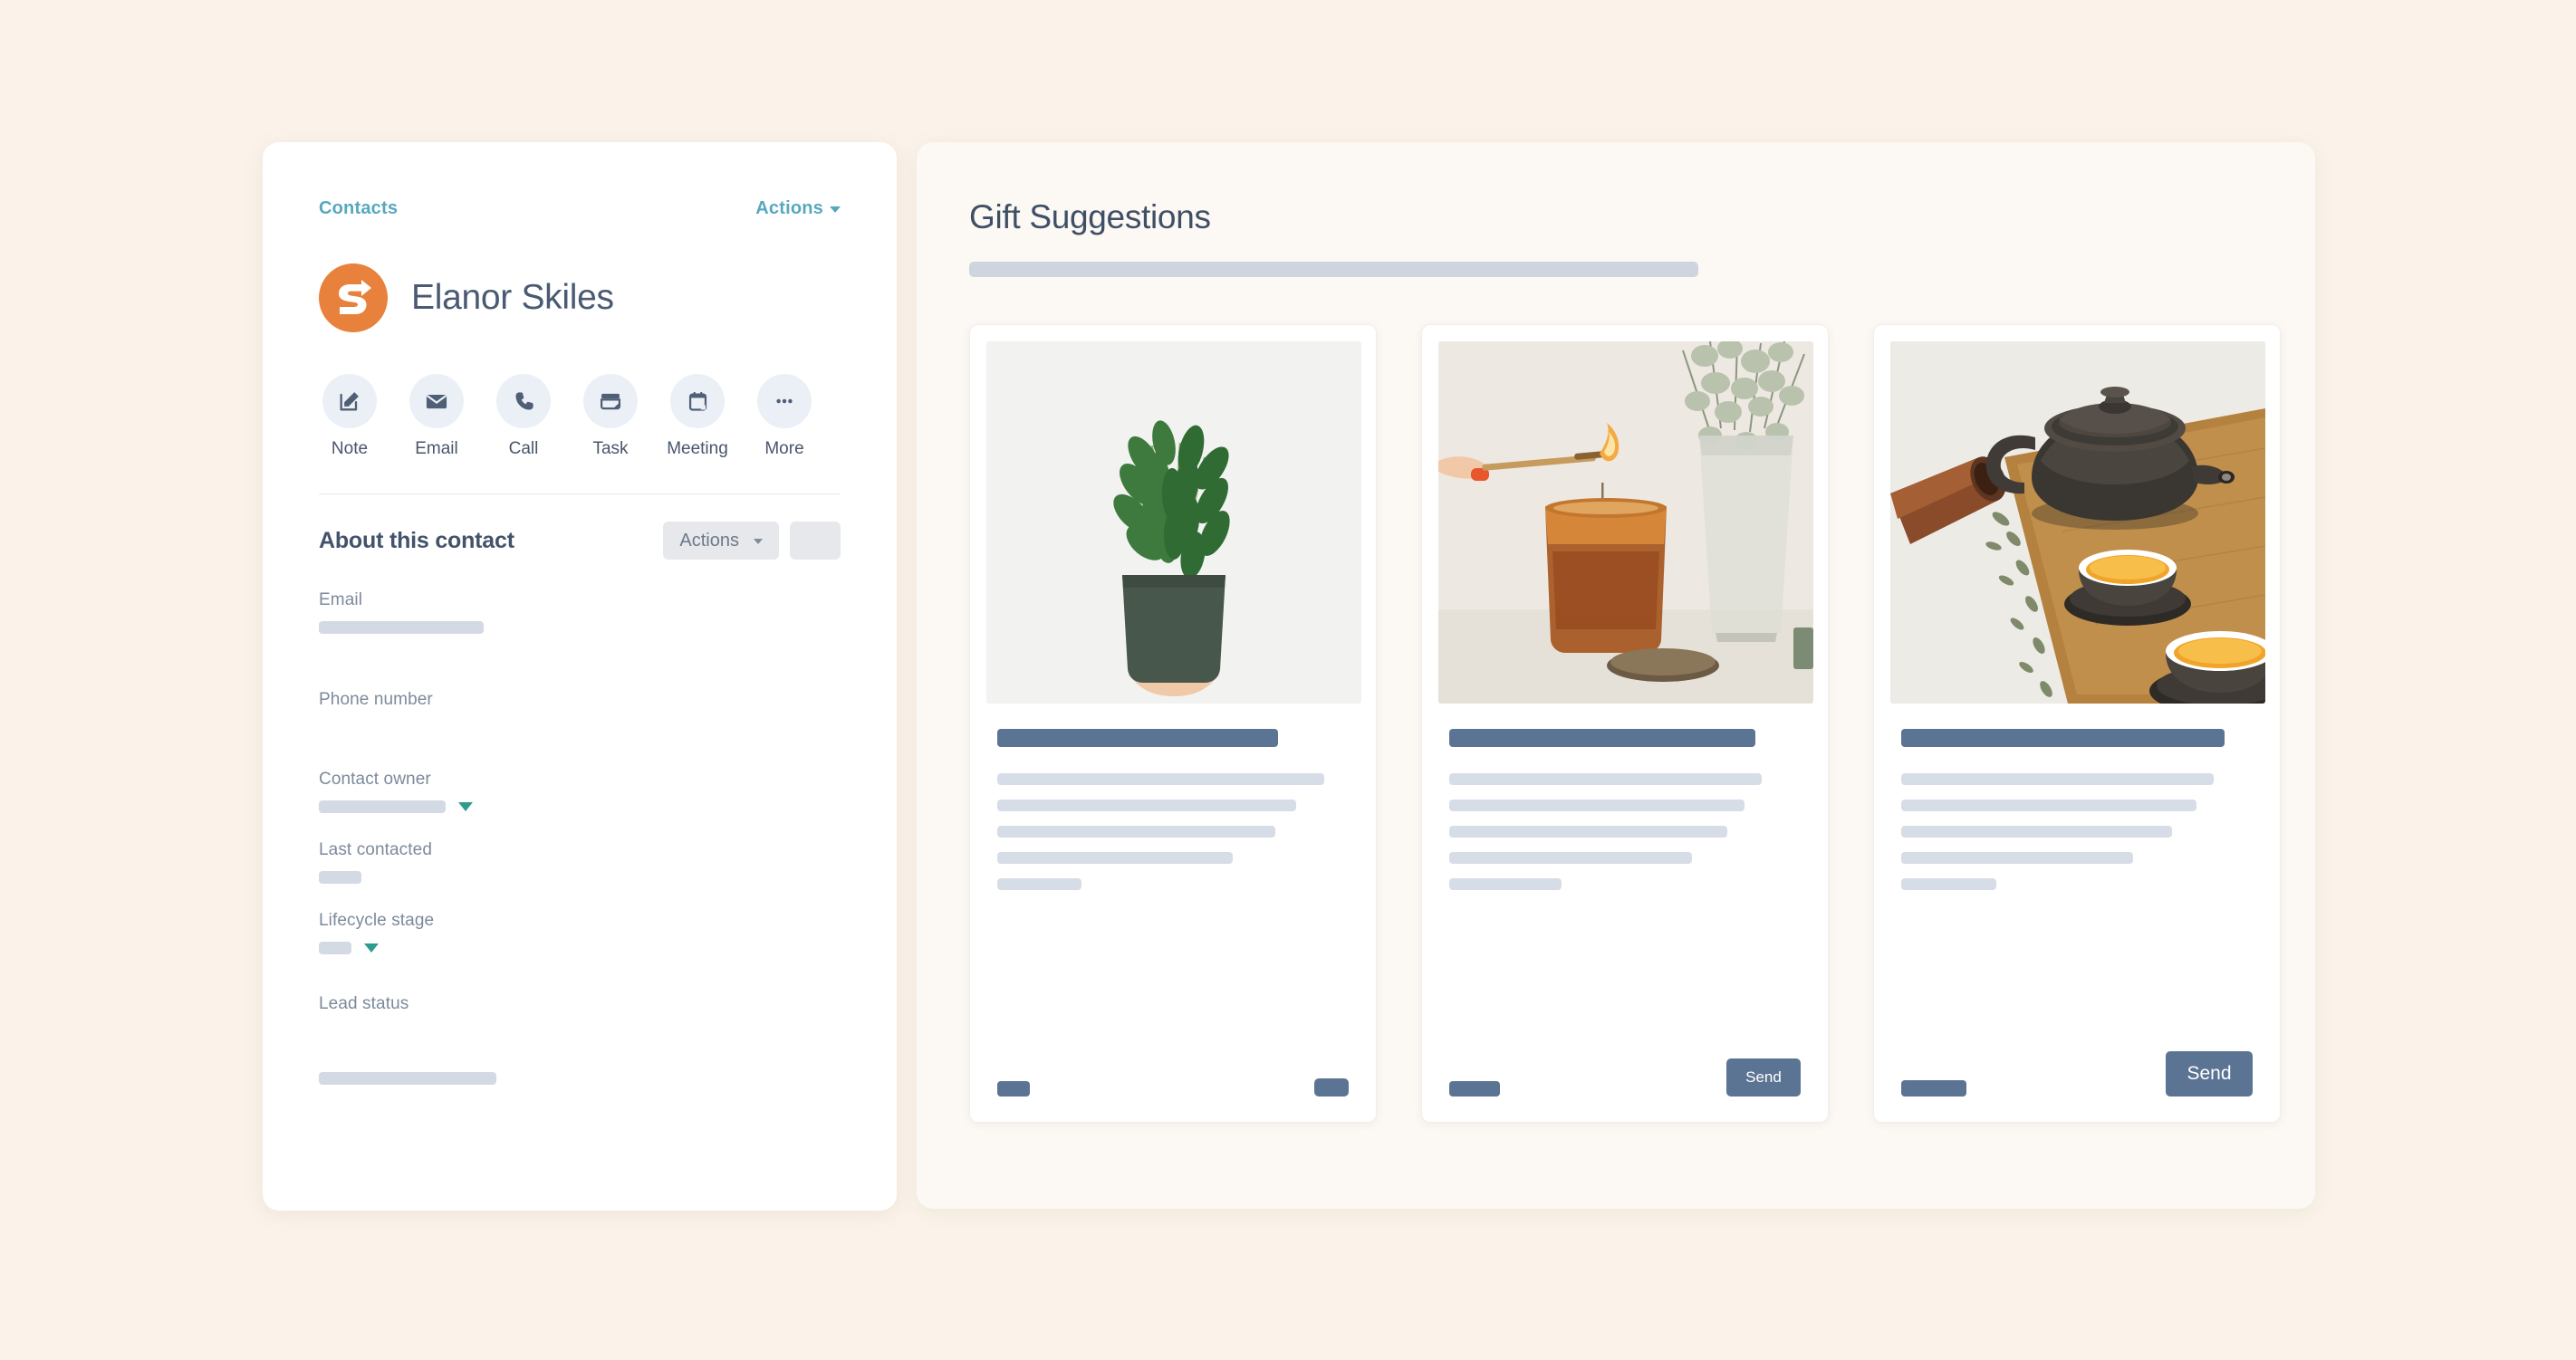 The image size is (2576, 1360). I want to click on field-contact-owner: Contact owner, so click(580, 791).